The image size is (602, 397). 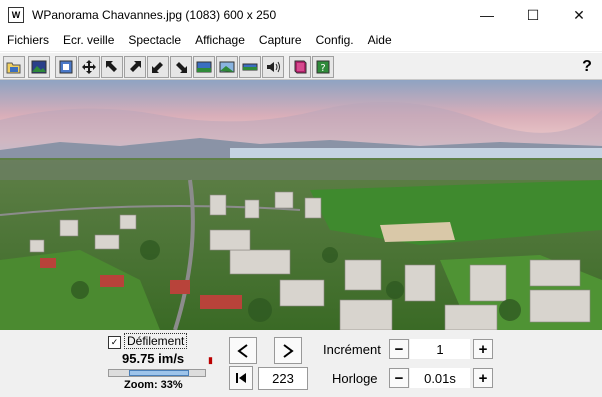 I want to click on menu-ecr-veille: Ecr. veille, so click(x=88, y=40).